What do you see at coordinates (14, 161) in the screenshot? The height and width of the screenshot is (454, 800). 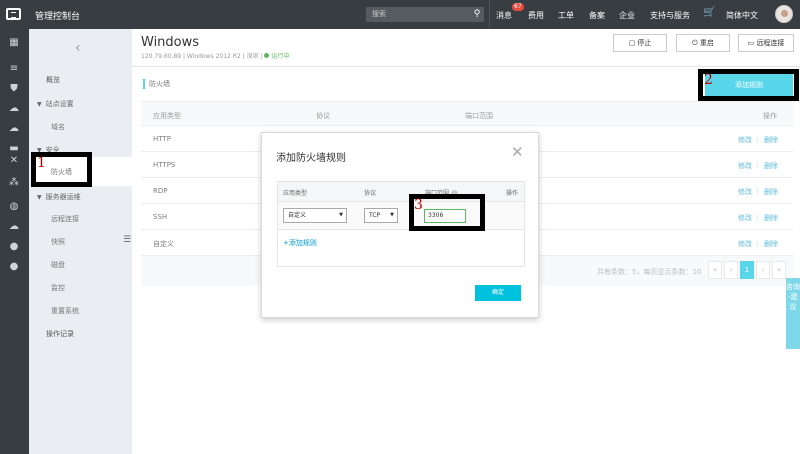 I see `cross-icon: ✕` at bounding box center [14, 161].